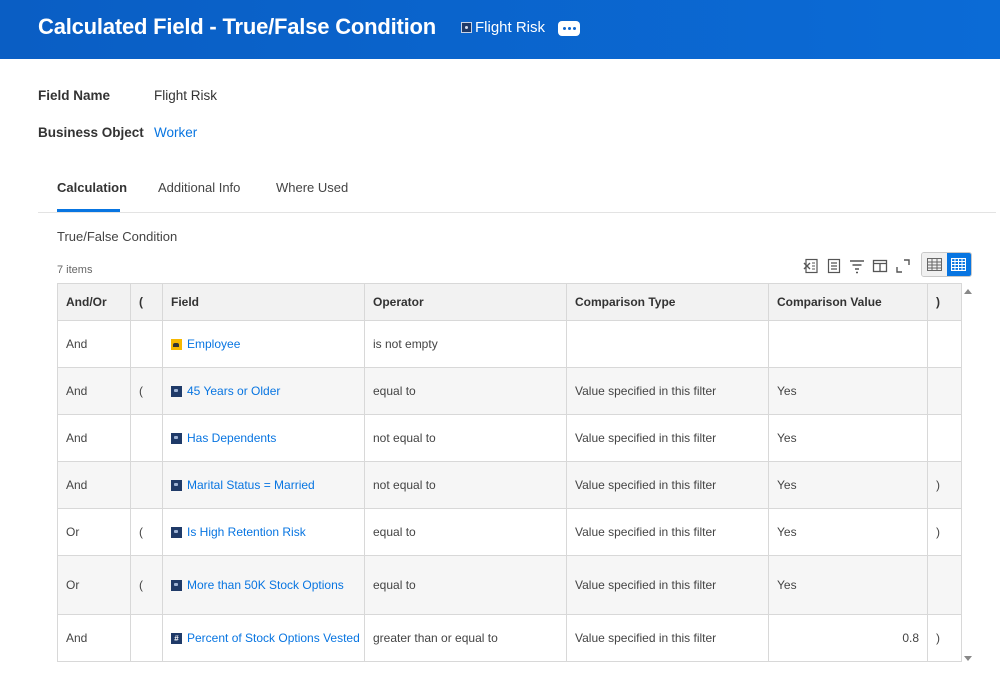  Describe the element at coordinates (465, 638) in the screenshot. I see `cell-operator: greater than or equal to` at that location.